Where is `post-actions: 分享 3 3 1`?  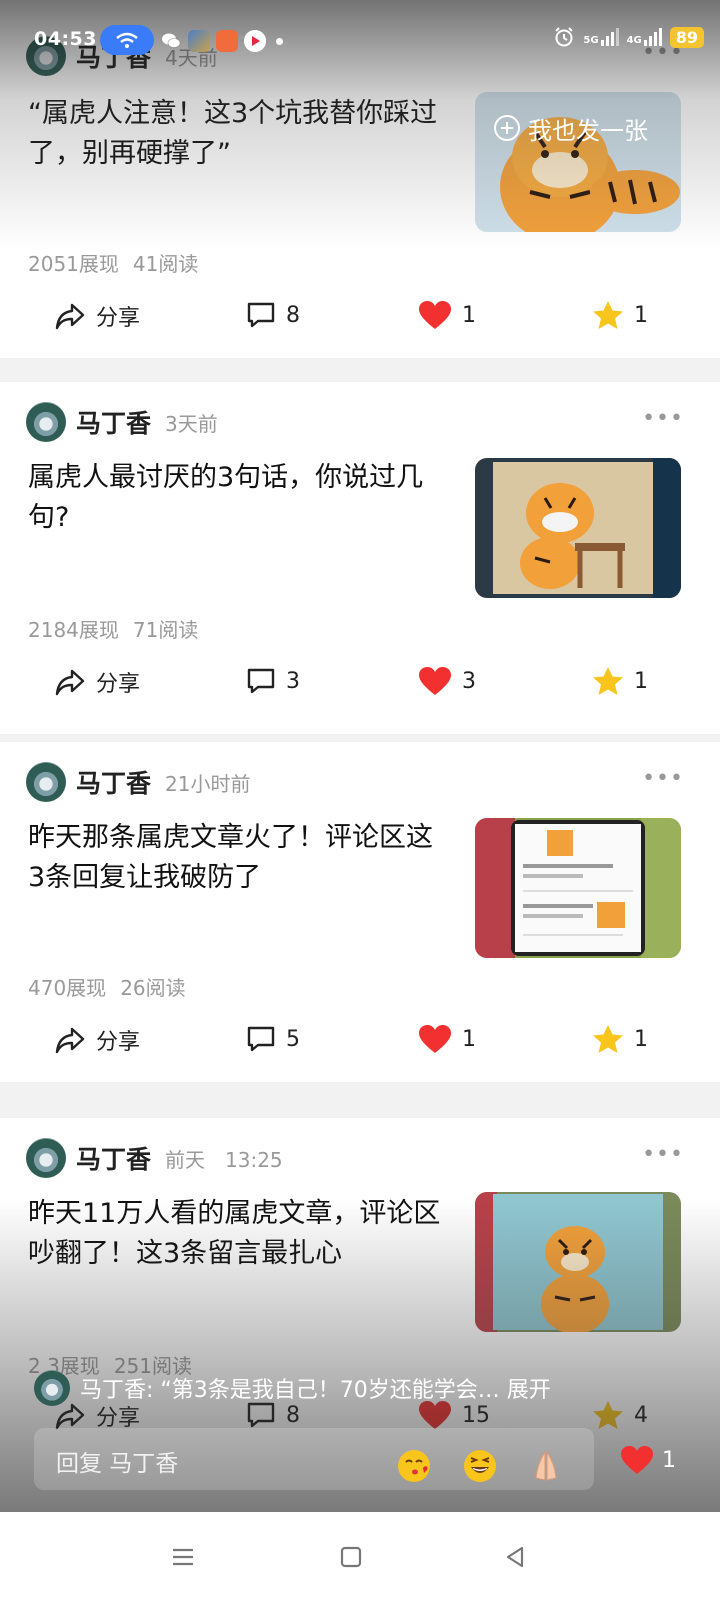 post-actions: 分享 3 3 1 is located at coordinates (360, 686).